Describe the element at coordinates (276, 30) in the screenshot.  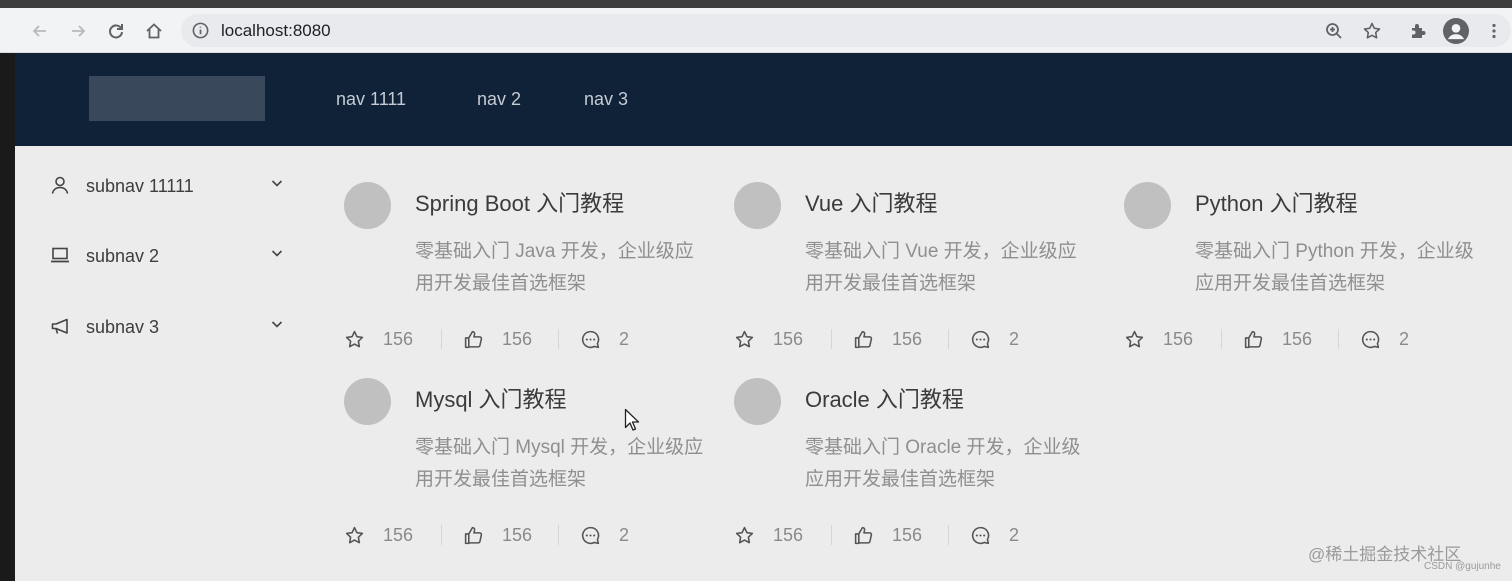
I see `url-text: localhost:8080` at that location.